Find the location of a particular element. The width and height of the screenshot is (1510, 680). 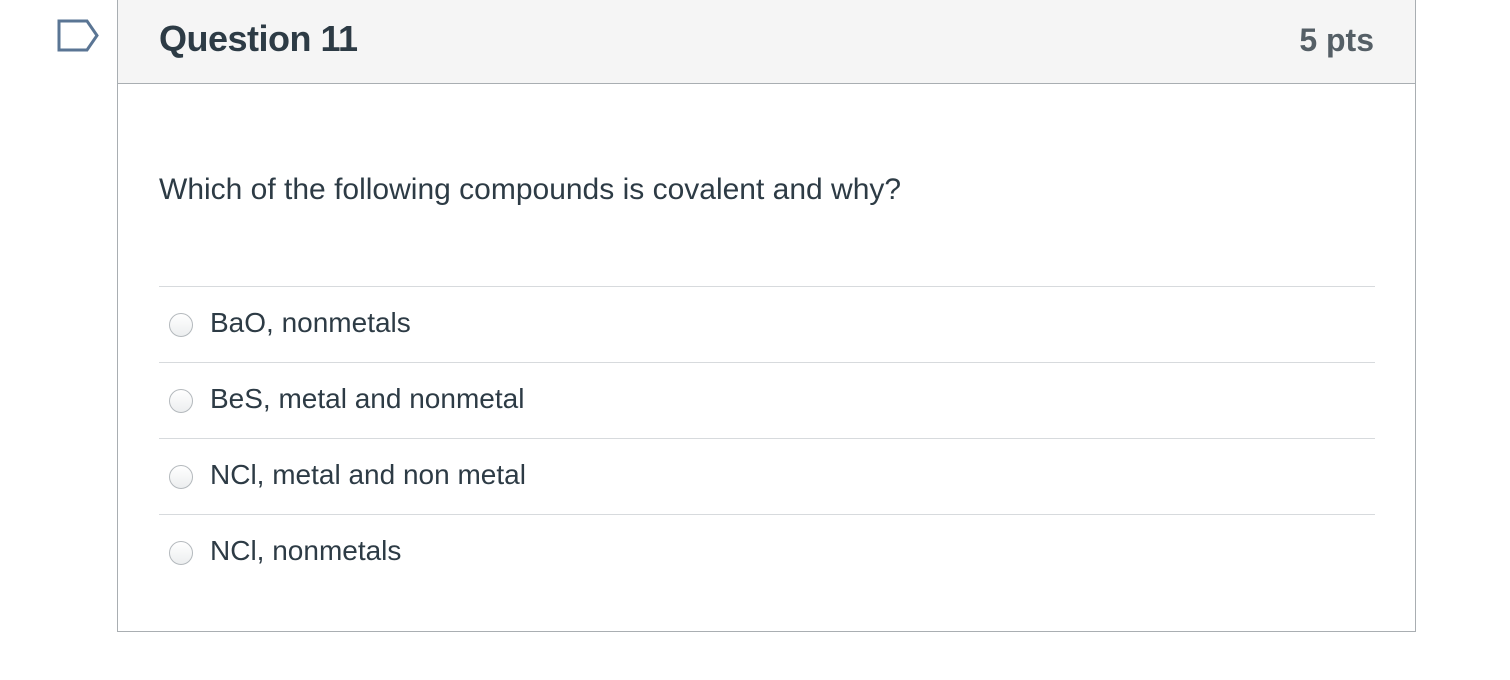

flag-question-icon is located at coordinates (78, 35).